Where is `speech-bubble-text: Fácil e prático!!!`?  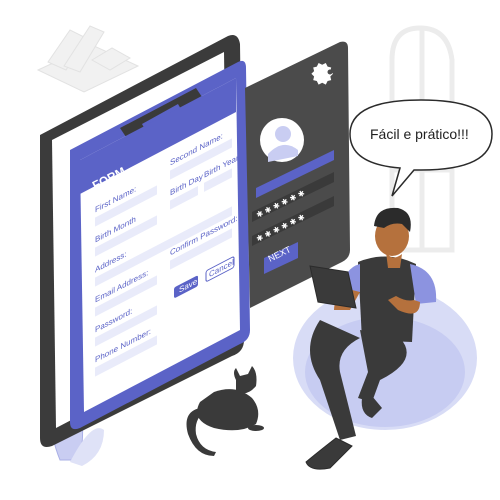 speech-bubble-text: Fácil e prático!!! is located at coordinates (419, 134).